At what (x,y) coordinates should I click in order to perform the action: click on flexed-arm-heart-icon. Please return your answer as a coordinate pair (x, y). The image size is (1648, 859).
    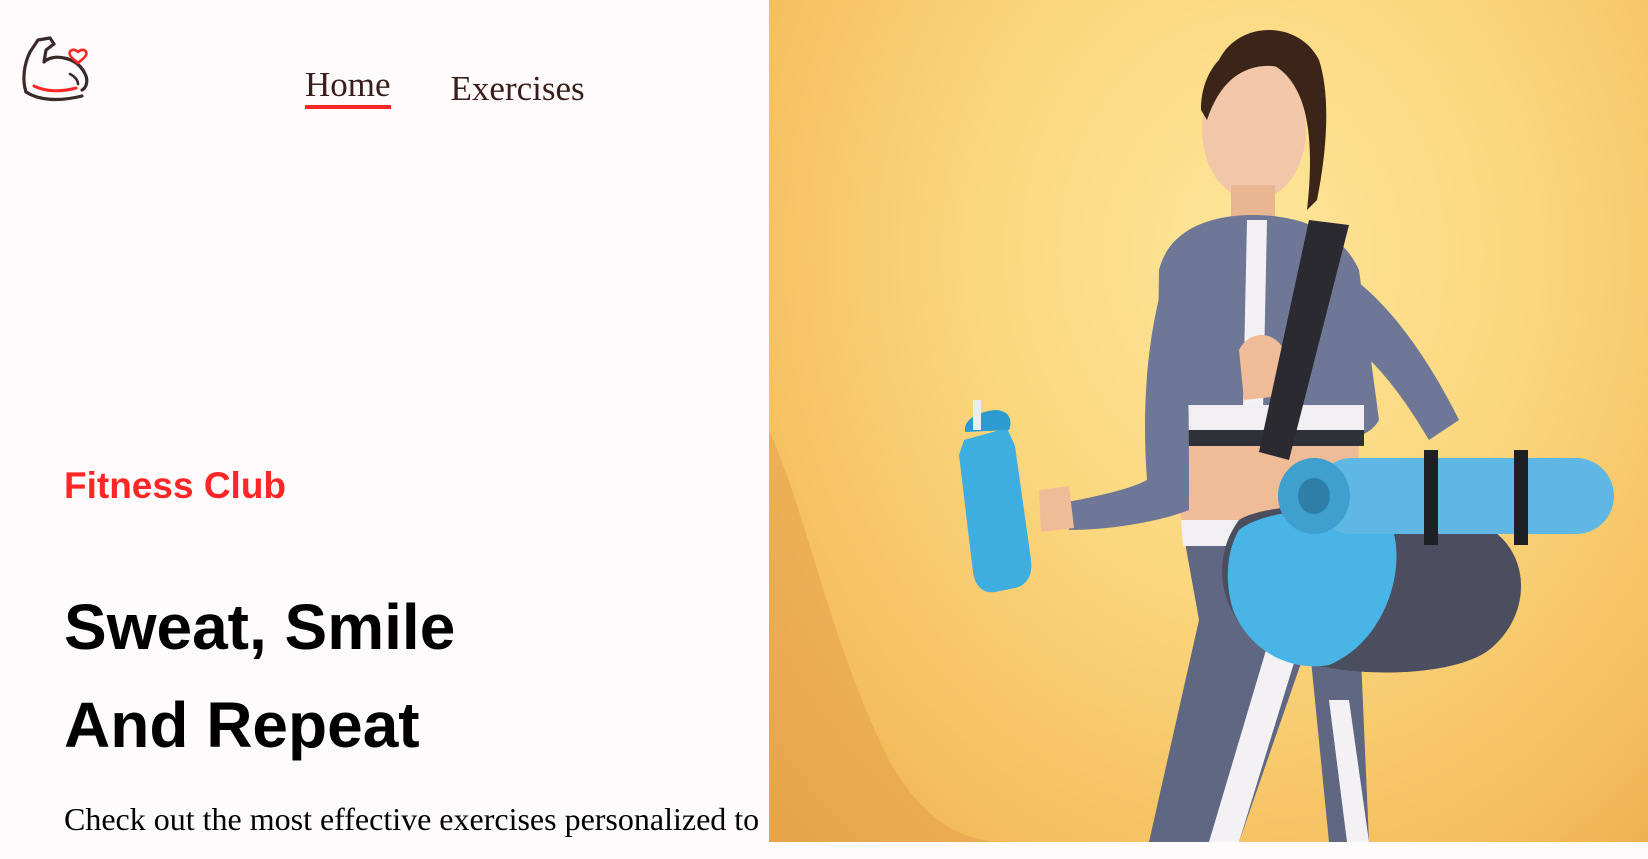
    Looking at the image, I should click on (55, 69).